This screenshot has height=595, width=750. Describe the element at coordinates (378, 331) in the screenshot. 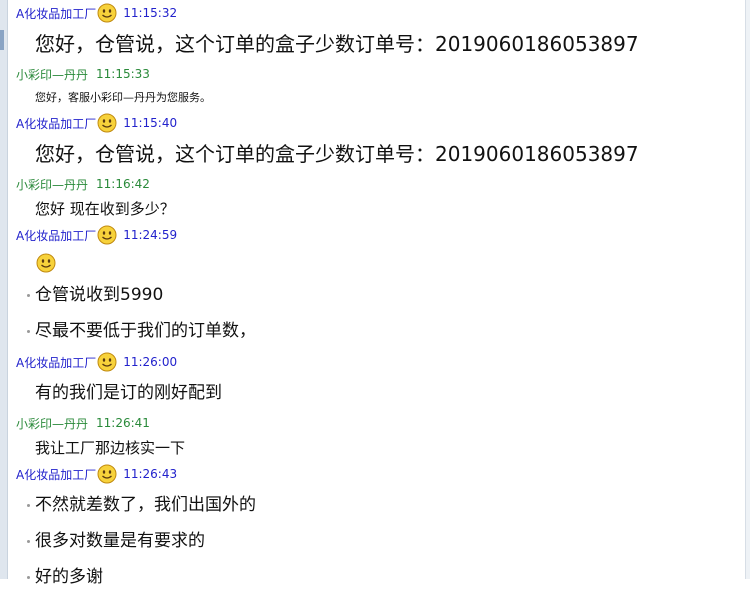

I see `message-text: 尽最不要低于我们的订单数，` at that location.